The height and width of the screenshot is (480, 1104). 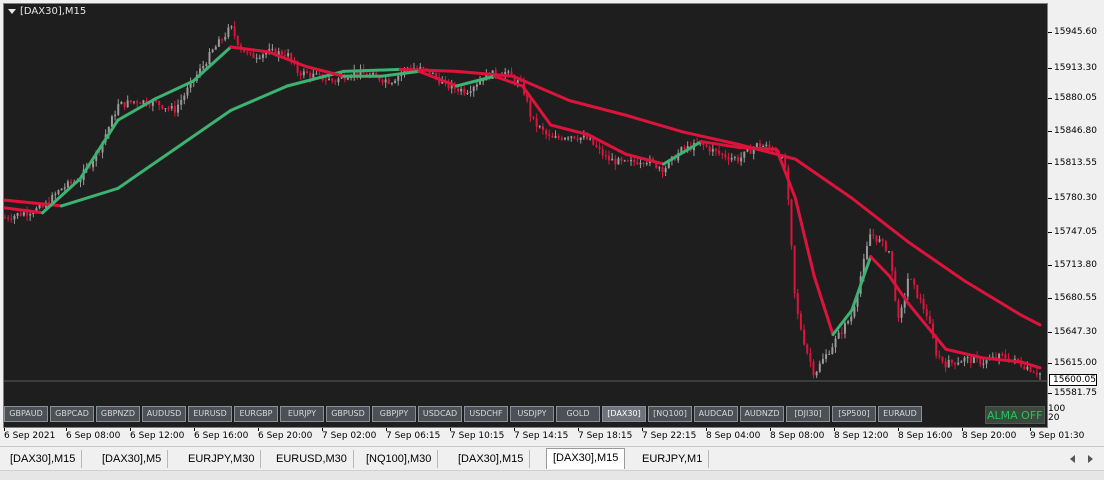 What do you see at coordinates (210, 414) in the screenshot?
I see `symbol-button: EURUSD` at bounding box center [210, 414].